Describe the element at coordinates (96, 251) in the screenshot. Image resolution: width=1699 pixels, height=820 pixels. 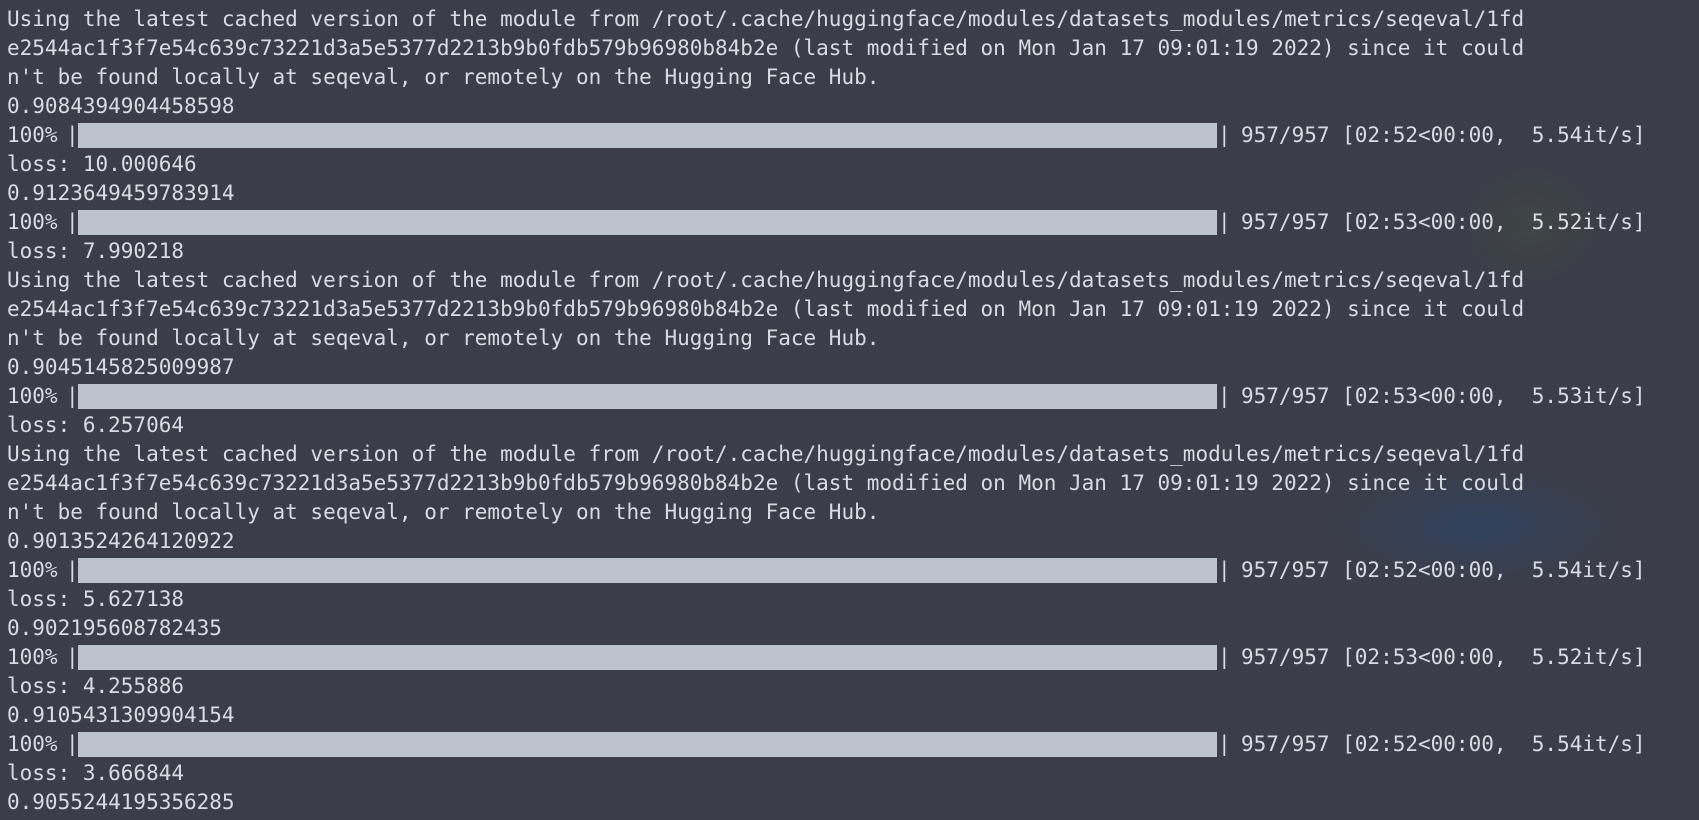
I see `terminal-line: loss: 7.990218` at that location.